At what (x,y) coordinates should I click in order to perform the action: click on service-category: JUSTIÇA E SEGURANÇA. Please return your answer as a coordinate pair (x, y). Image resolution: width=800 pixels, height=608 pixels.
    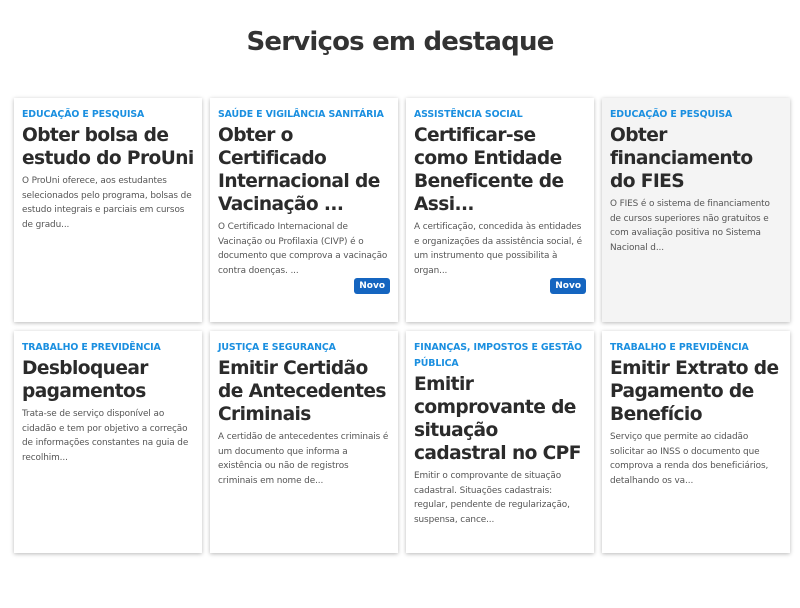
    Looking at the image, I should click on (304, 348).